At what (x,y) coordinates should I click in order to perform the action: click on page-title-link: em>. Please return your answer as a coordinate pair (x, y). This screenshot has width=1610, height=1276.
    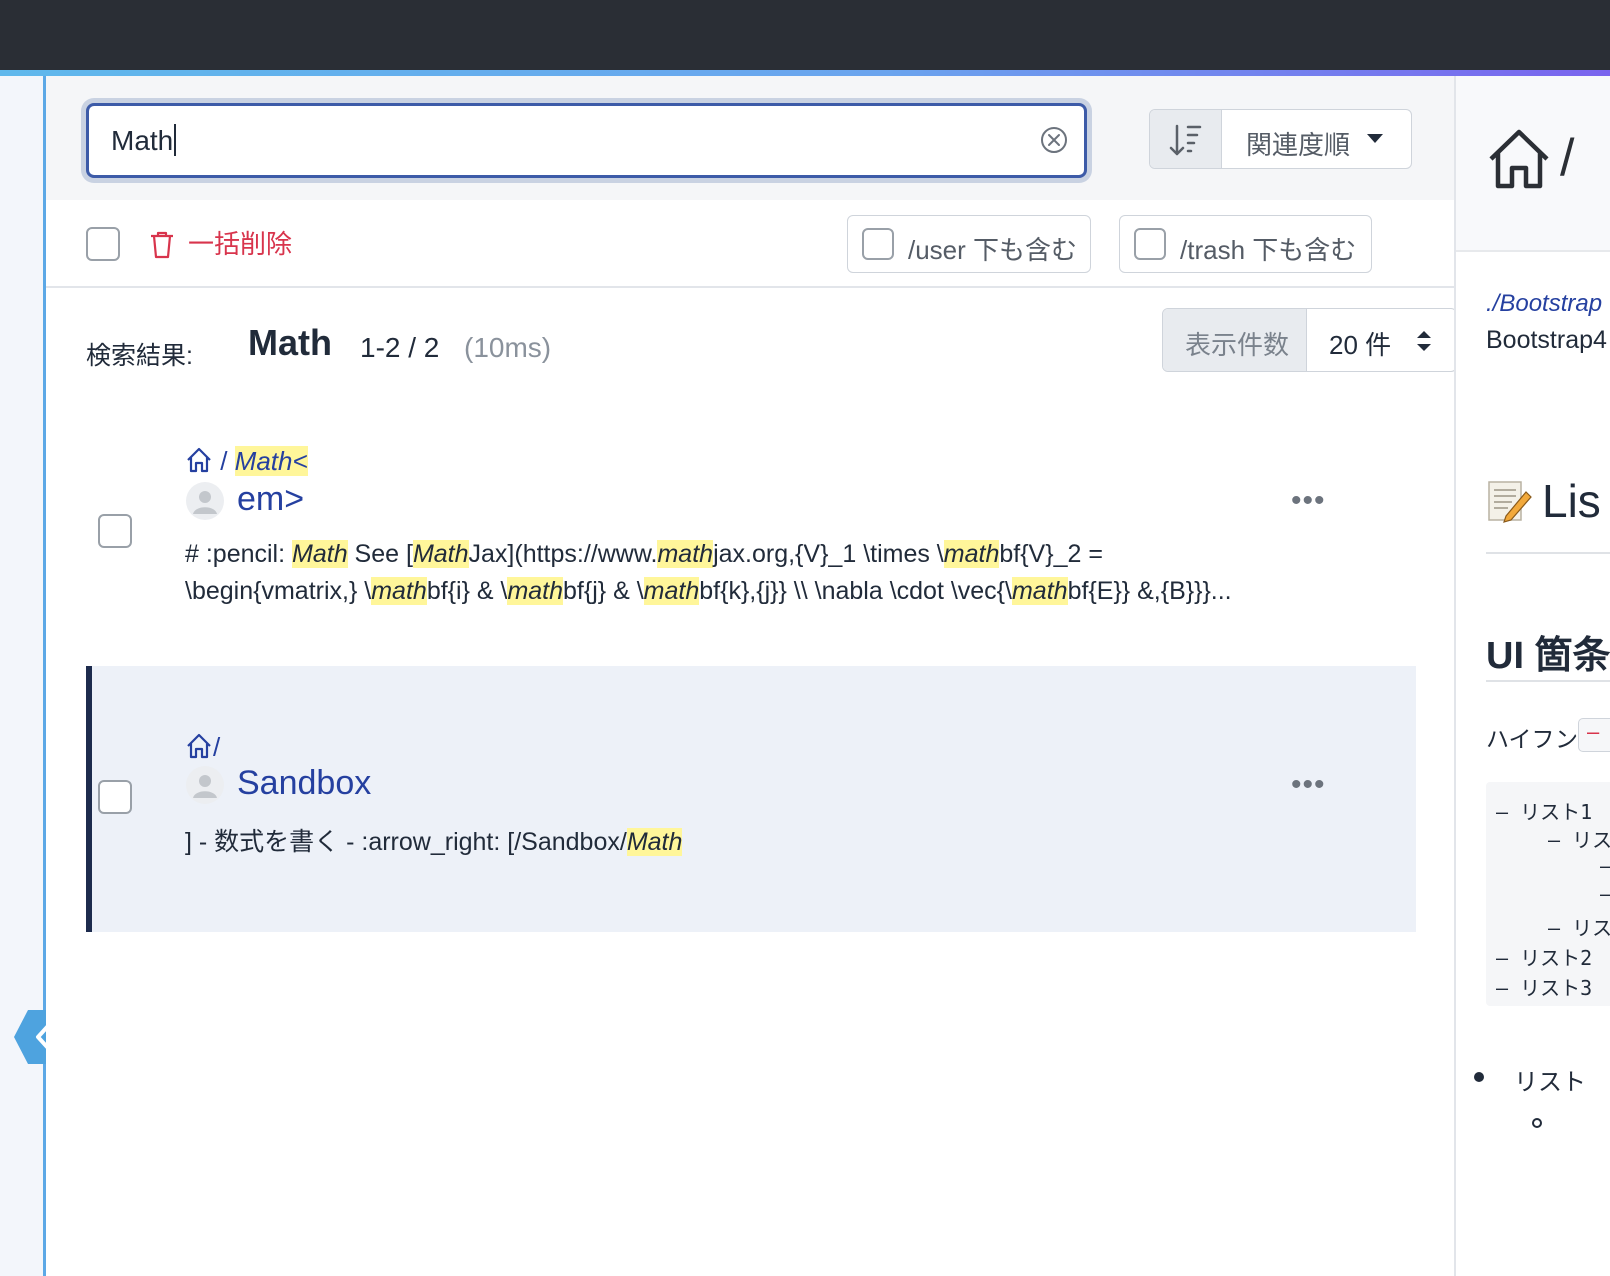
    Looking at the image, I should click on (270, 499).